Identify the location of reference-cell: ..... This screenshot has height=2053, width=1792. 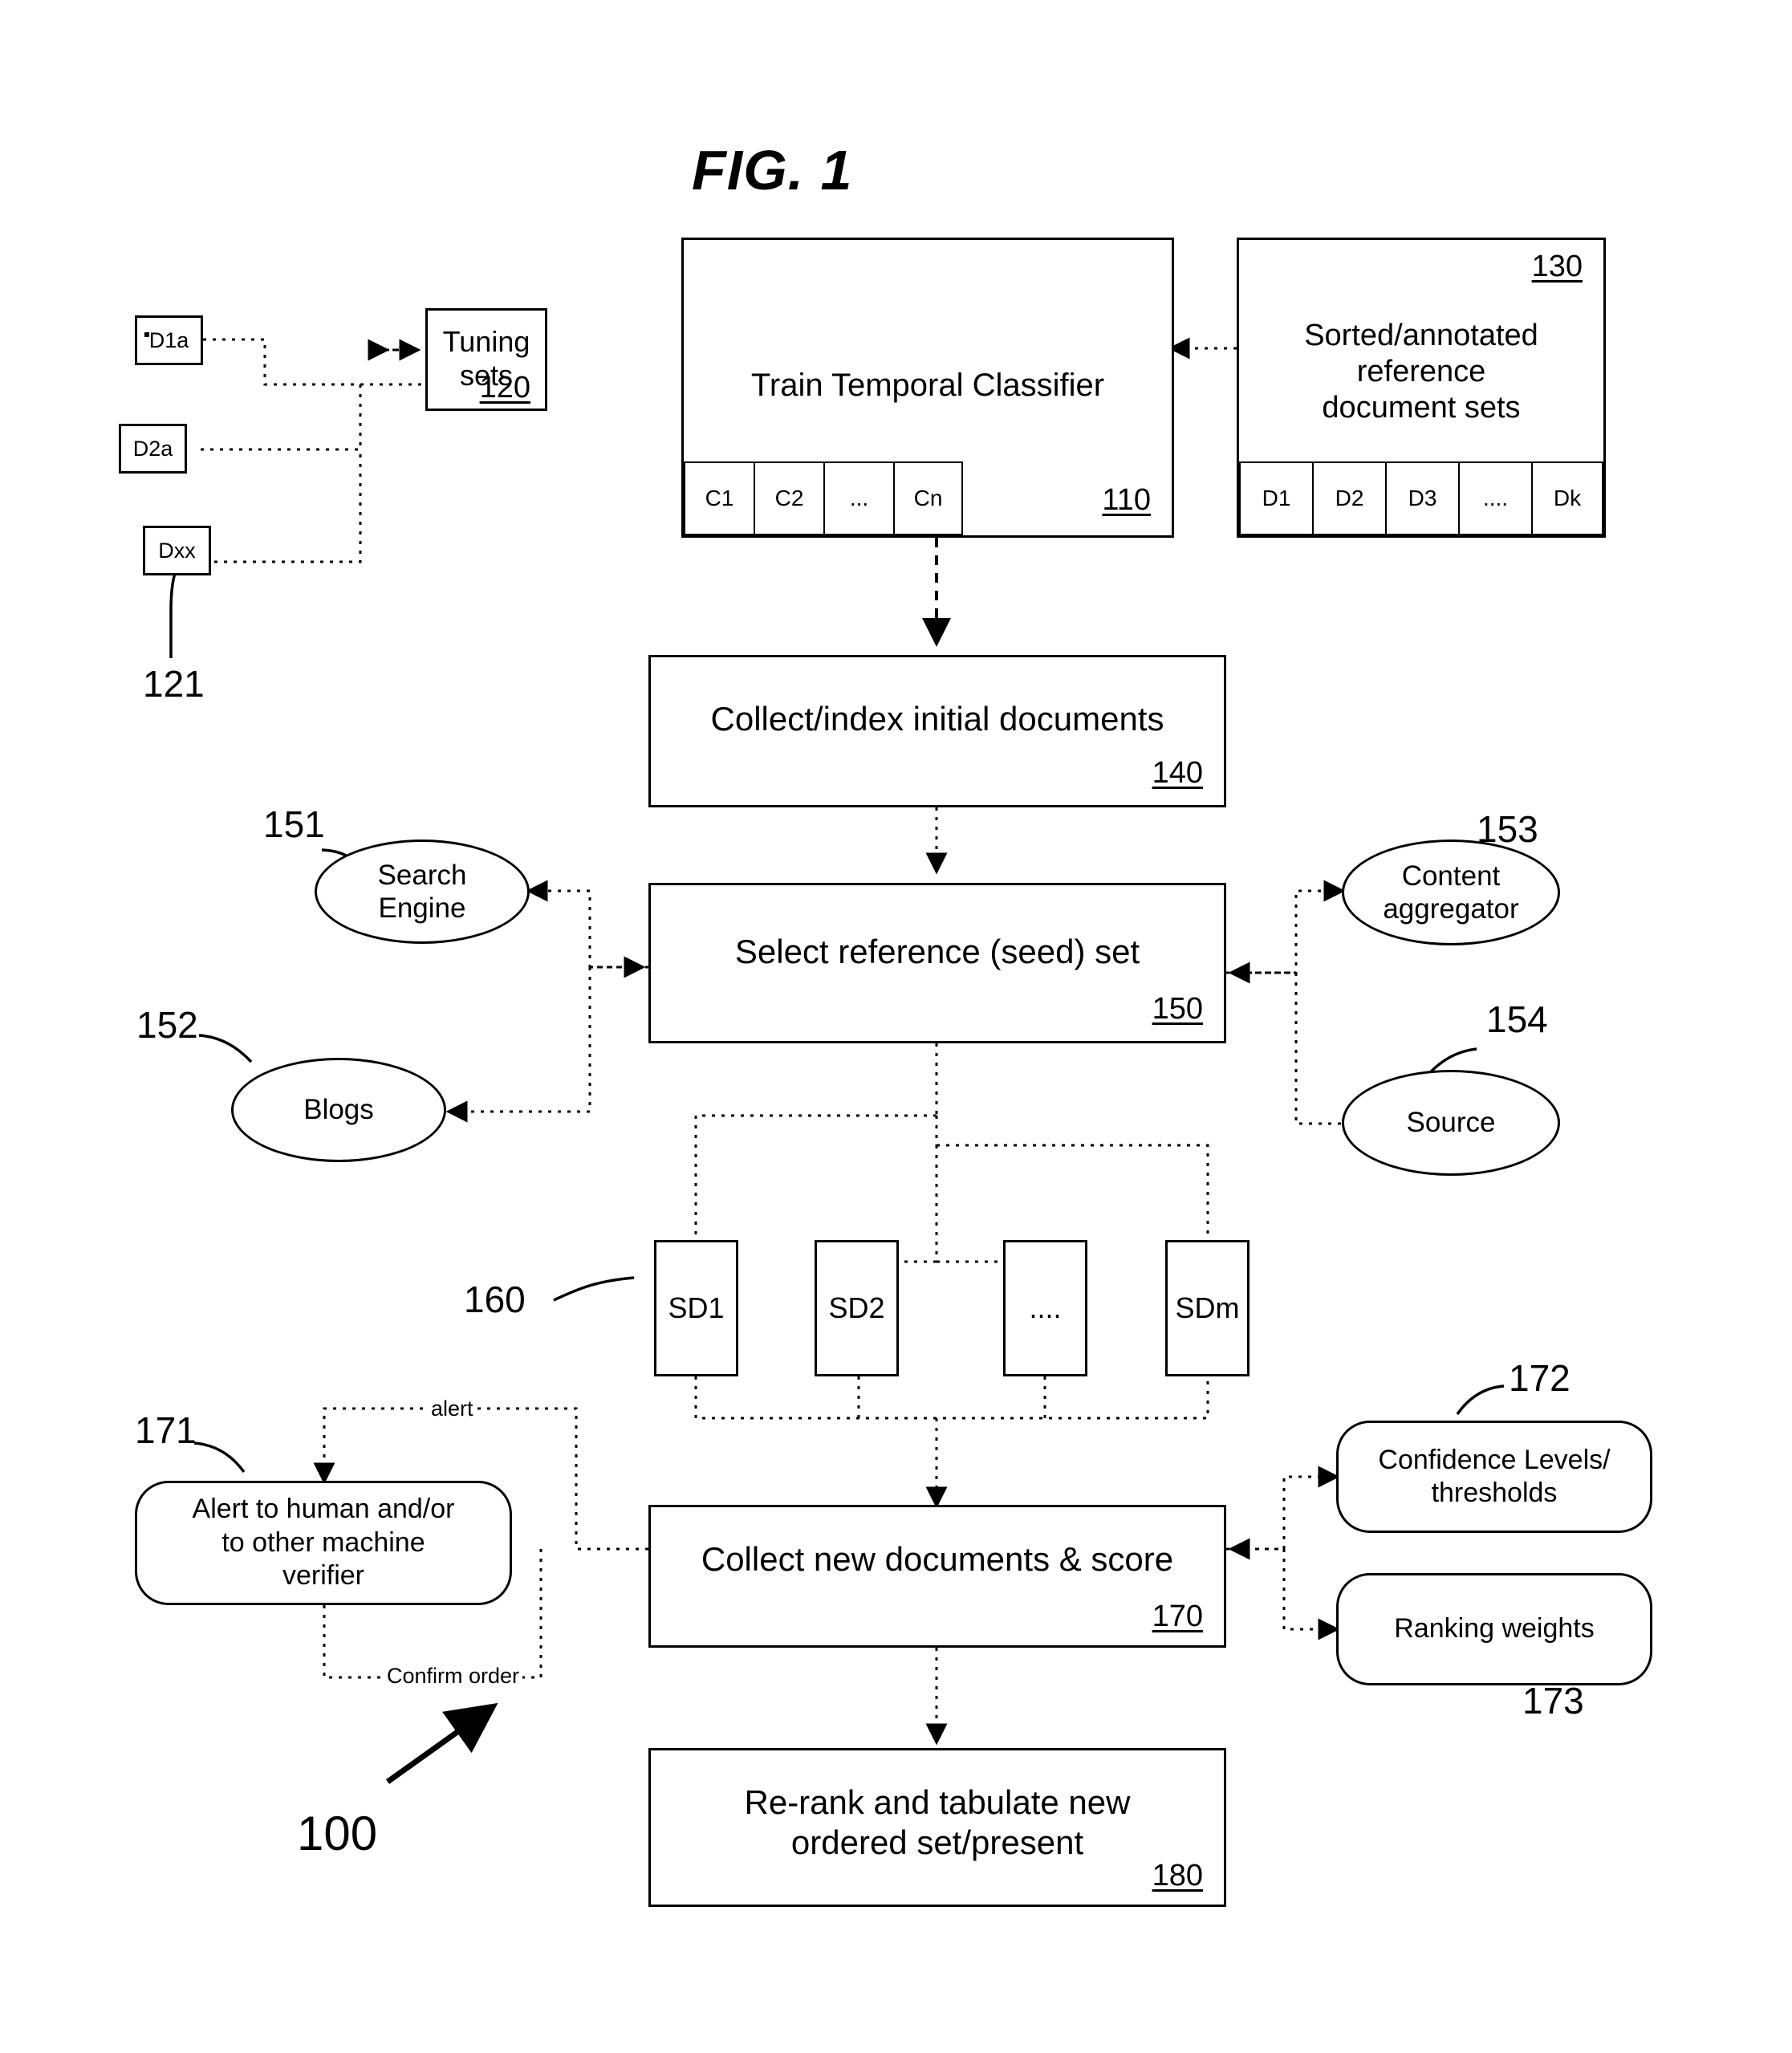
(1494, 498).